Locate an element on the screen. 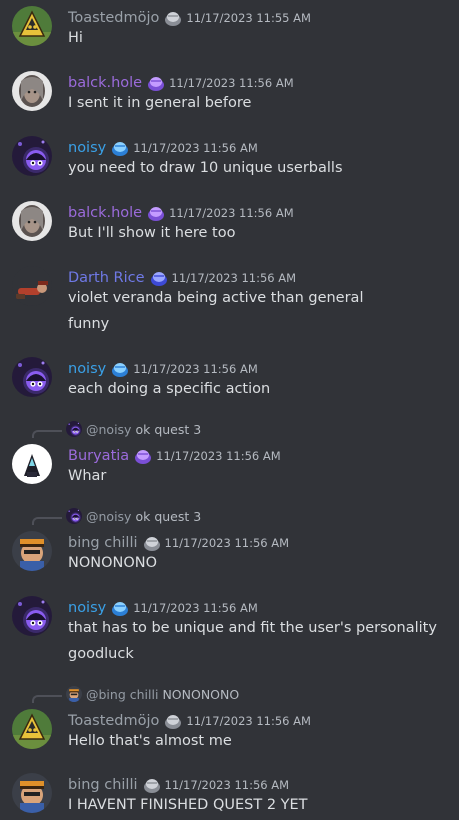 Image resolution: width=459 pixels, height=820 pixels. message-header: Darth Rice 11/17/2023 11:56 AM is located at coordinates (182, 278).